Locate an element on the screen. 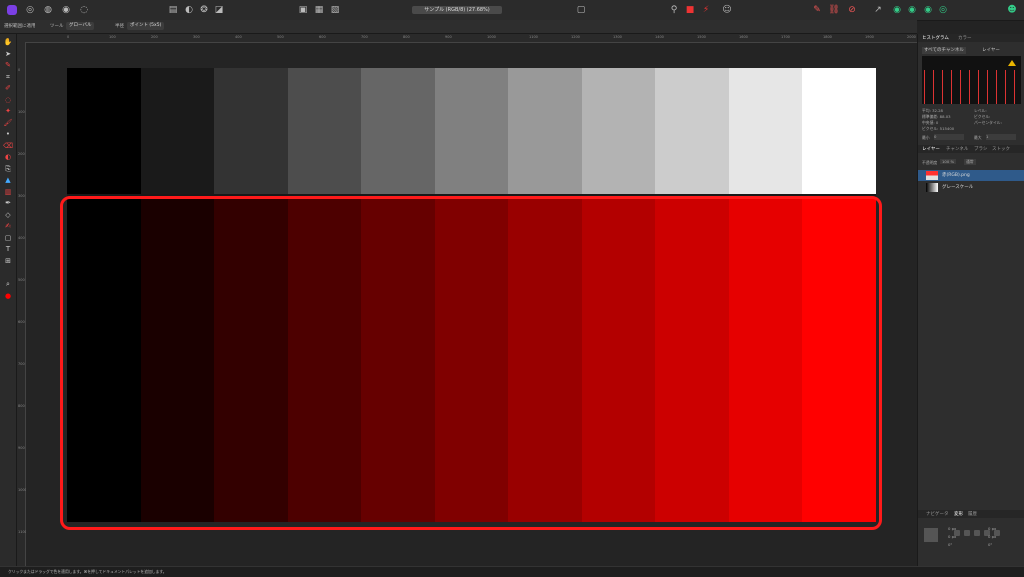  layer-row: グレースケール is located at coordinates (971, 187).